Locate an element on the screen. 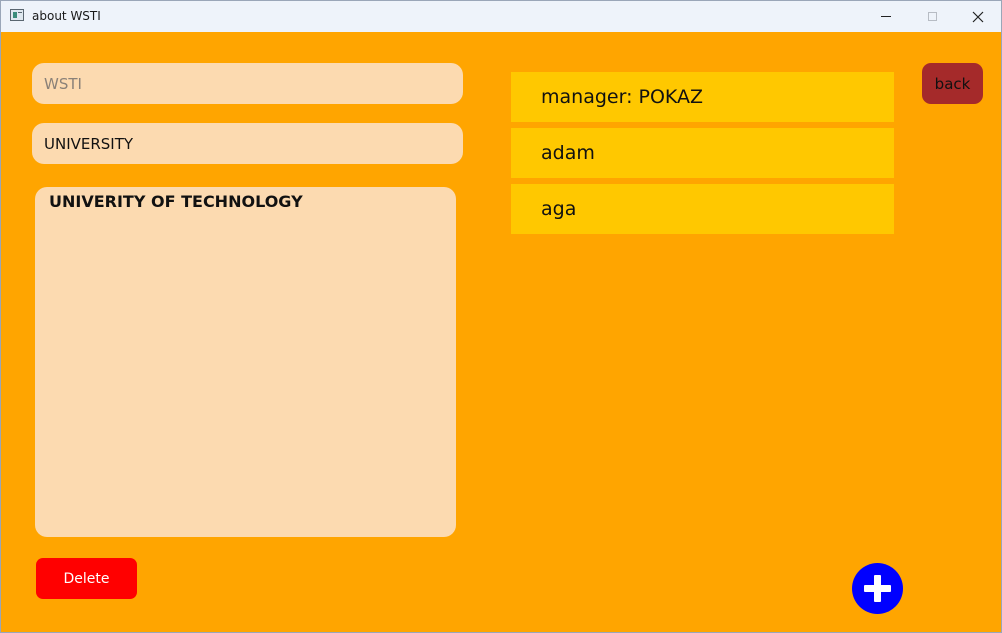 Image resolution: width=1002 pixels, height=633 pixels. maximize-icon is located at coordinates (932, 16).